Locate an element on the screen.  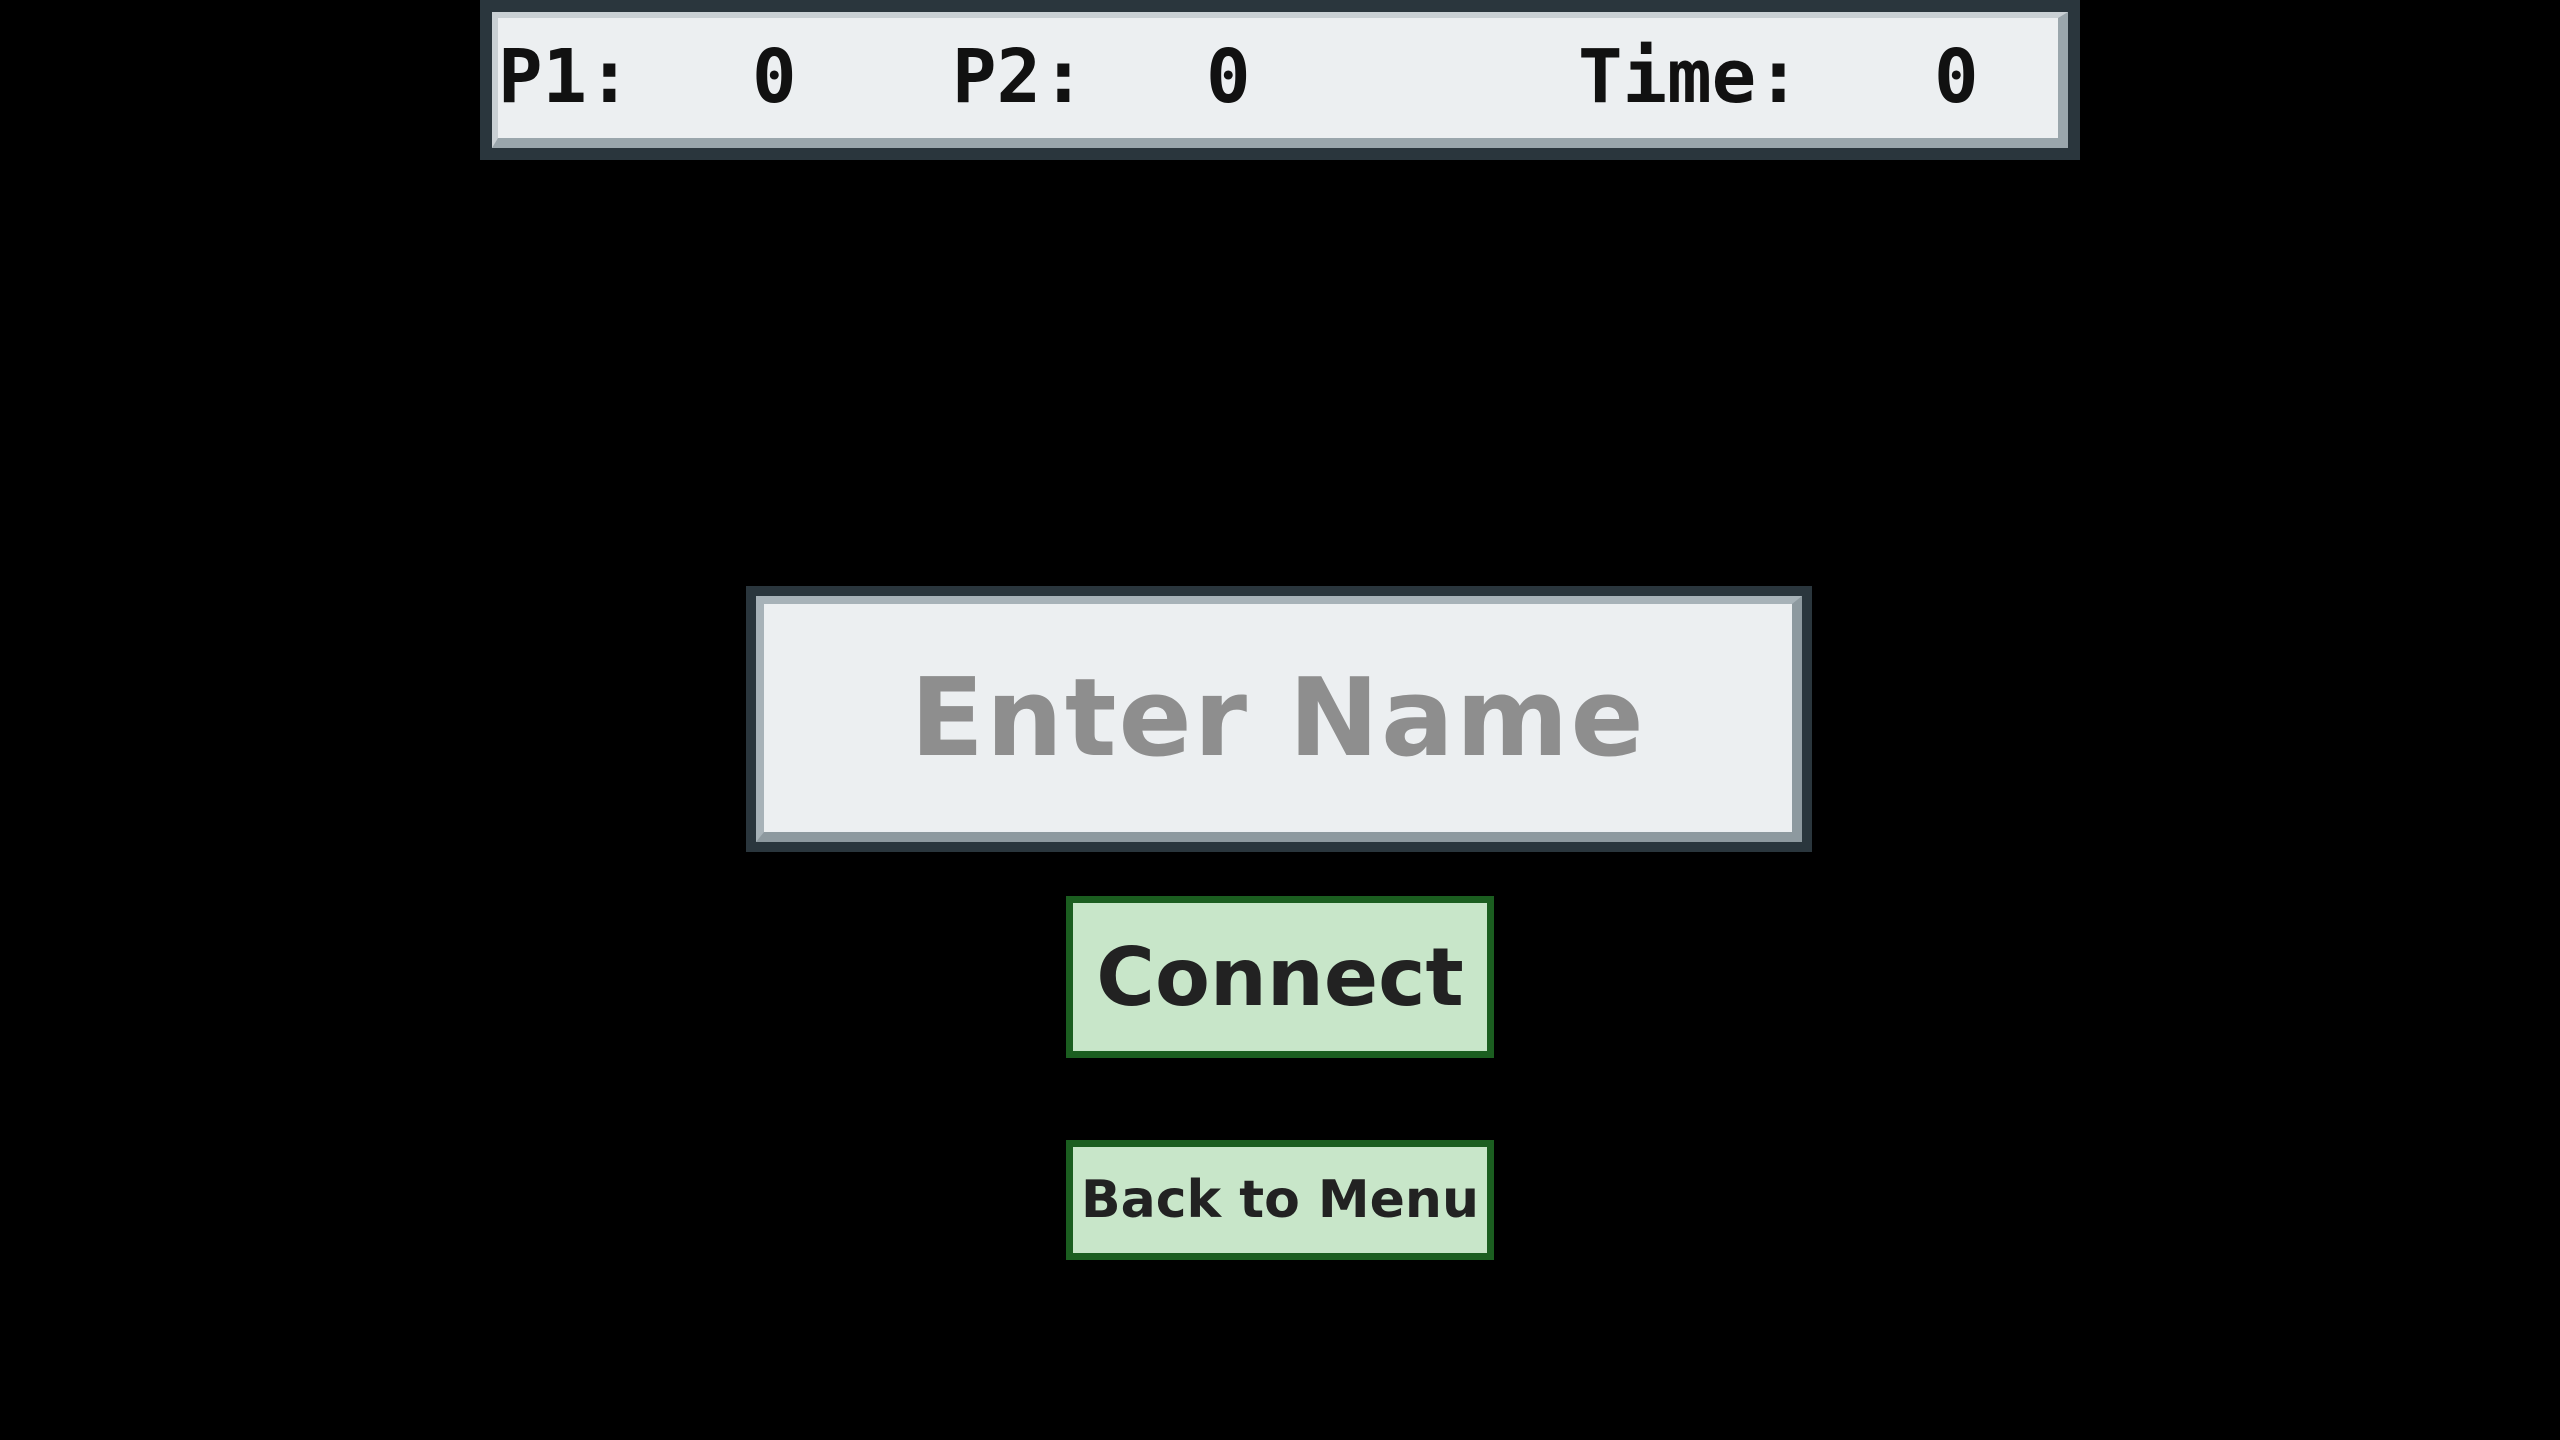
time-value: 0 is located at coordinates (1956, 77).